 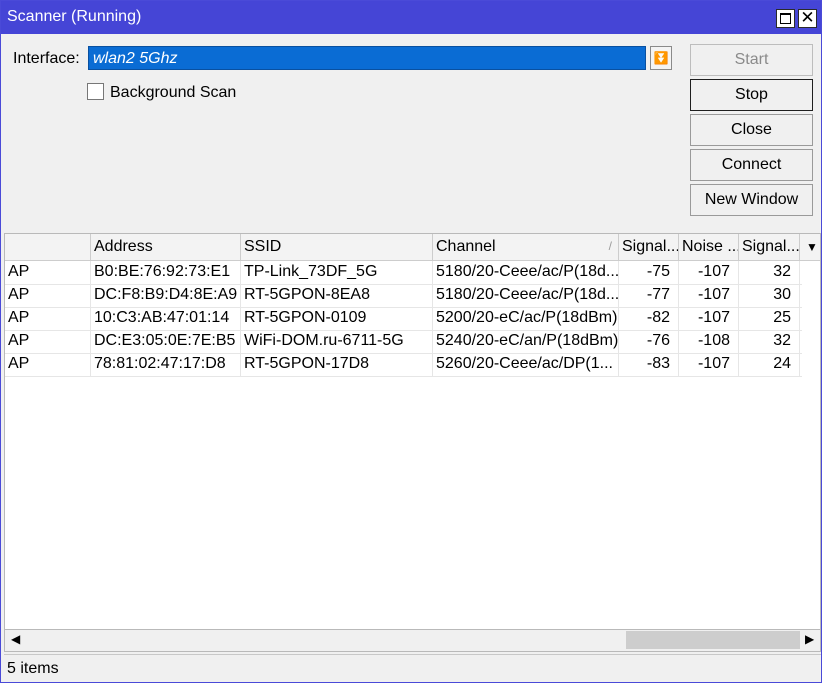 I want to click on cell-address: DC:E3:05:0E:7E:B5, so click(x=166, y=341).